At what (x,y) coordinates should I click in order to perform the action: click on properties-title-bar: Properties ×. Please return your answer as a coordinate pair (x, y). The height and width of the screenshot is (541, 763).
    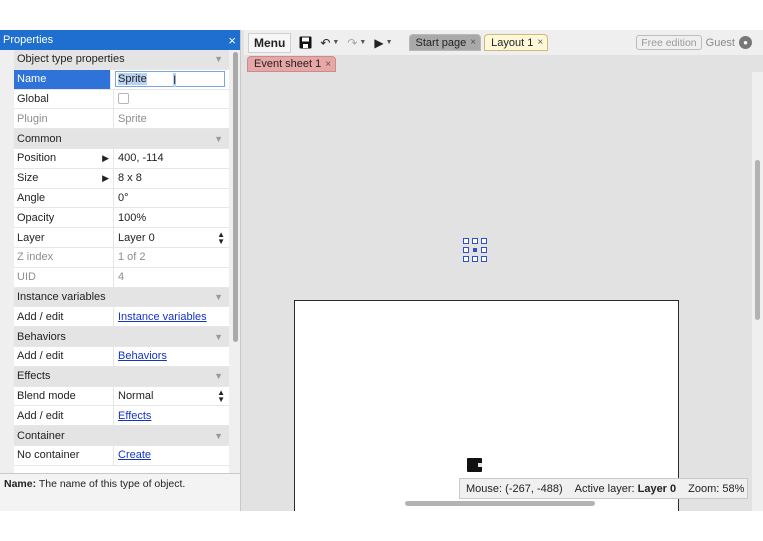
    Looking at the image, I should click on (120, 40).